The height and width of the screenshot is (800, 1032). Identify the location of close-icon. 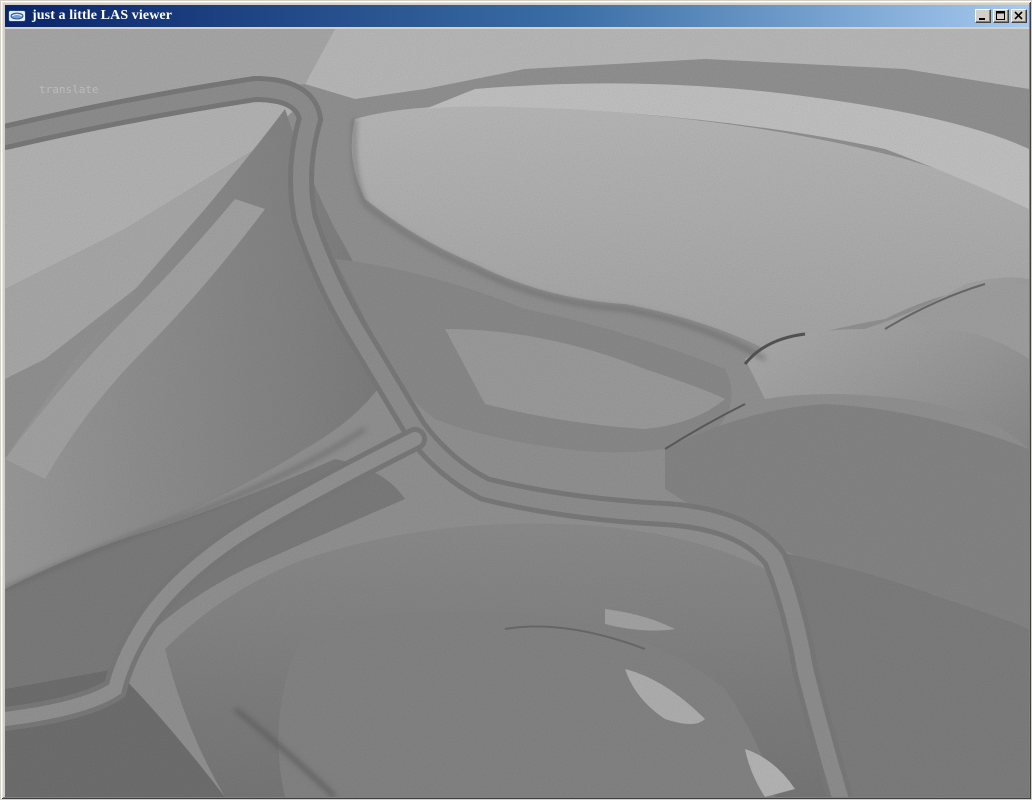
(1018, 15).